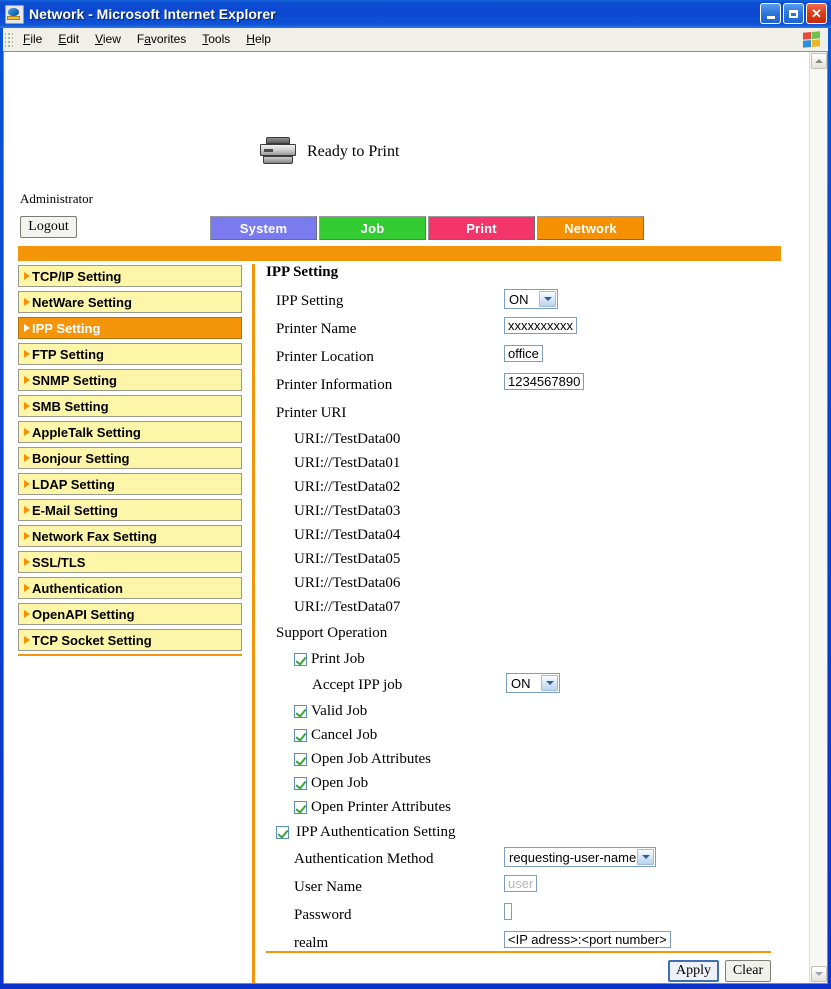 This screenshot has height=989, width=831. Describe the element at coordinates (427, 228) in the screenshot. I see `main-nav-tabs: System Job Print Network` at that location.